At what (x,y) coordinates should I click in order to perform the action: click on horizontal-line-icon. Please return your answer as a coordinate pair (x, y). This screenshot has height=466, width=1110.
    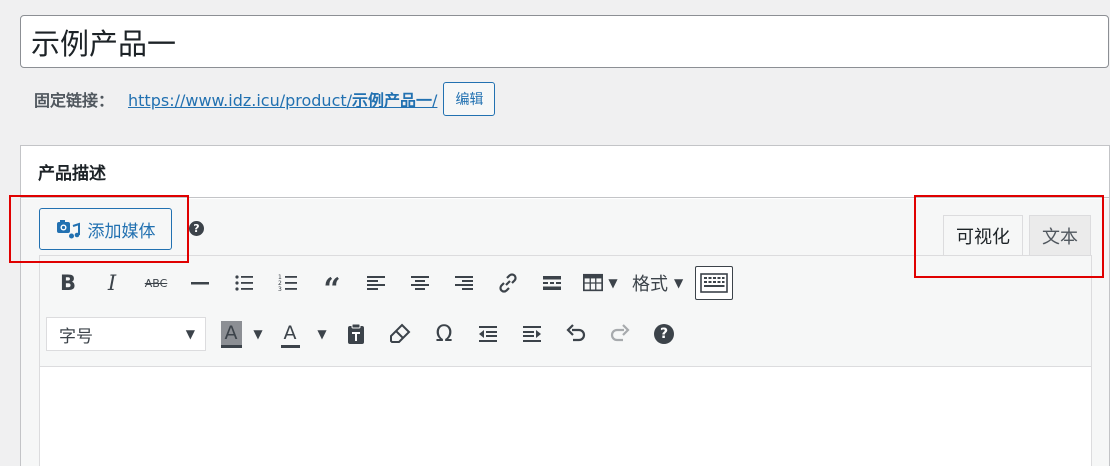
    Looking at the image, I should click on (200, 283).